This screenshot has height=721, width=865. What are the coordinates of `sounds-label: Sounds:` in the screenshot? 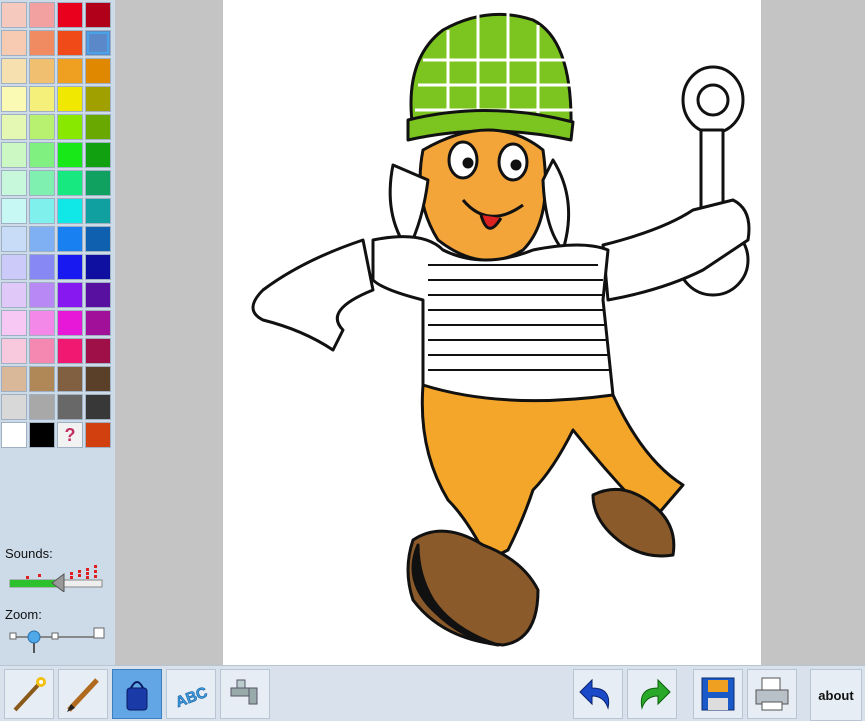 It's located at (29, 553).